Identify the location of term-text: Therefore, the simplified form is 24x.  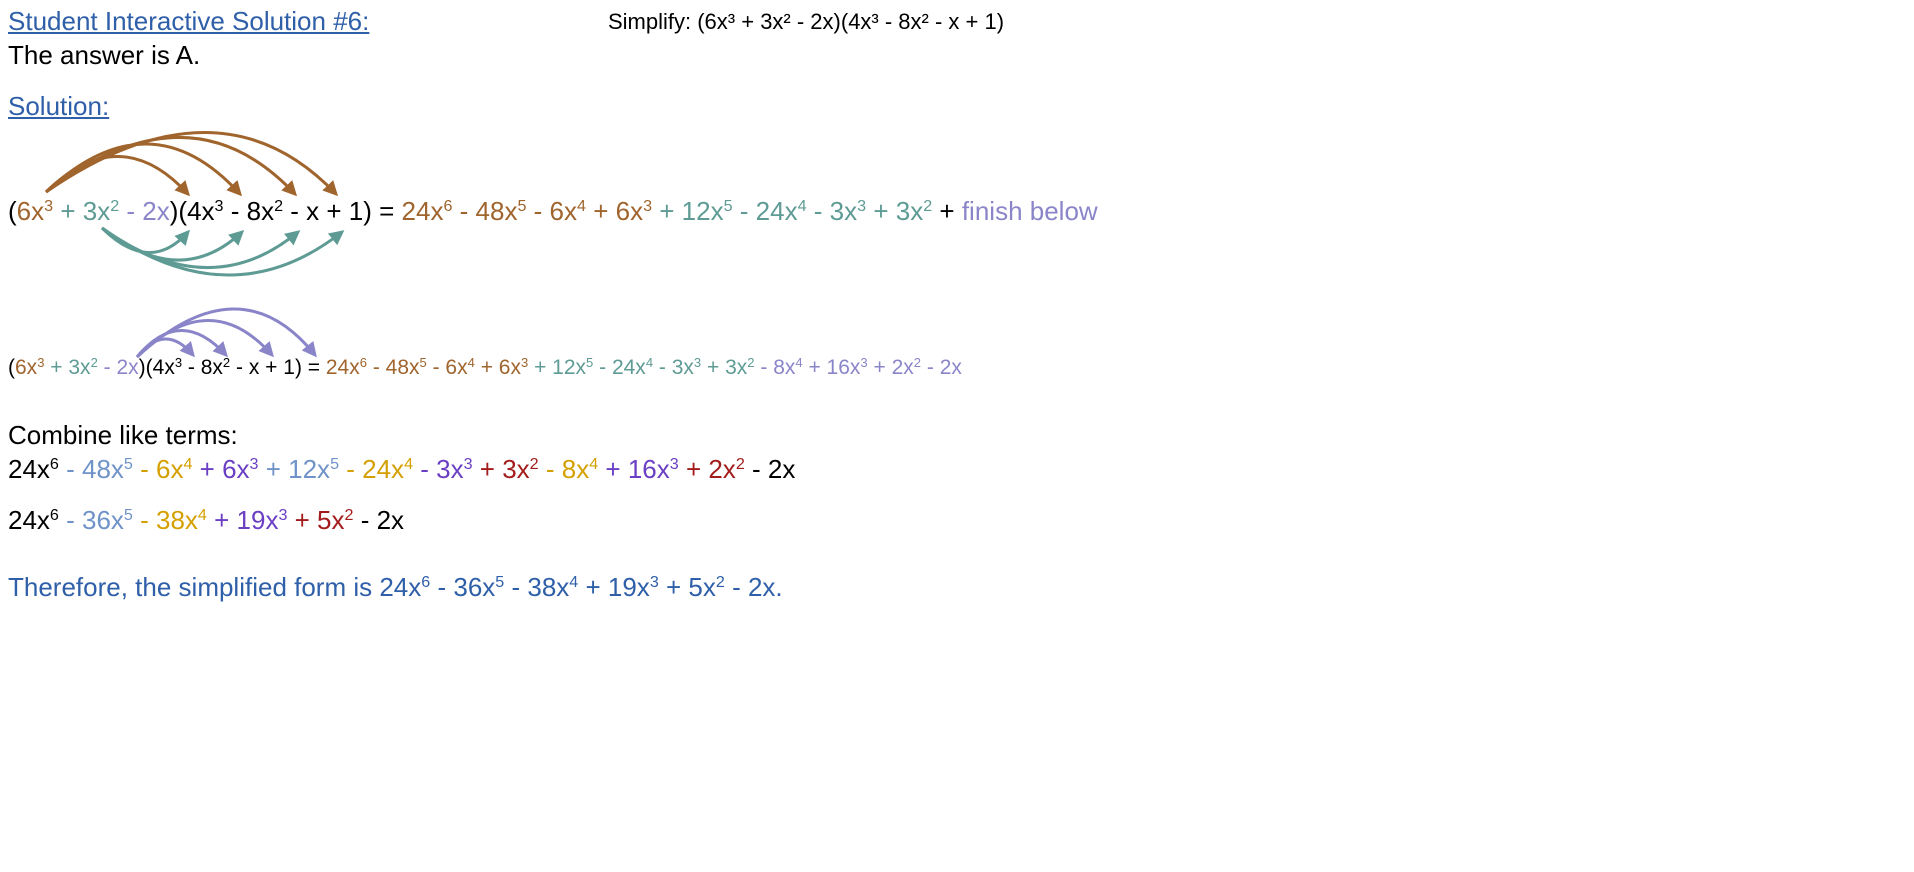
(215, 587).